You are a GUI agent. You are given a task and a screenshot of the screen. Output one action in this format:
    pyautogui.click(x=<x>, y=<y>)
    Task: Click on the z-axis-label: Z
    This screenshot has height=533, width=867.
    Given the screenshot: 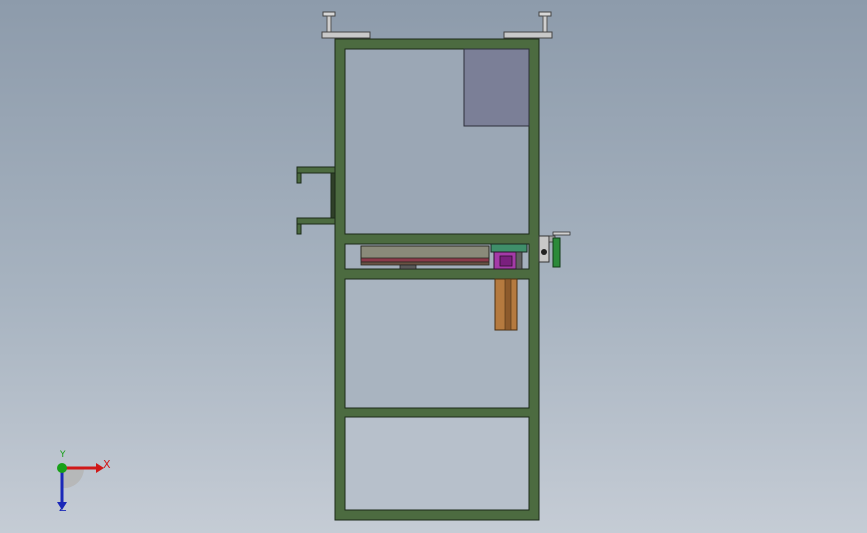 What is the action you would take?
    pyautogui.click(x=63, y=507)
    